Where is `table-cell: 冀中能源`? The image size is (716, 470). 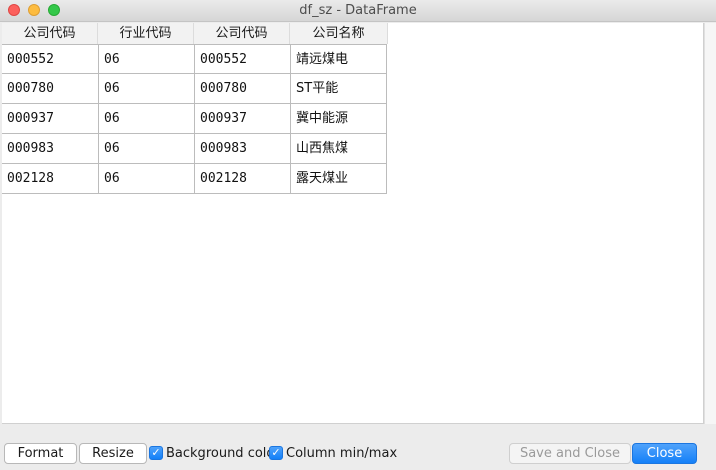
table-cell: 冀中能源 is located at coordinates (338, 118).